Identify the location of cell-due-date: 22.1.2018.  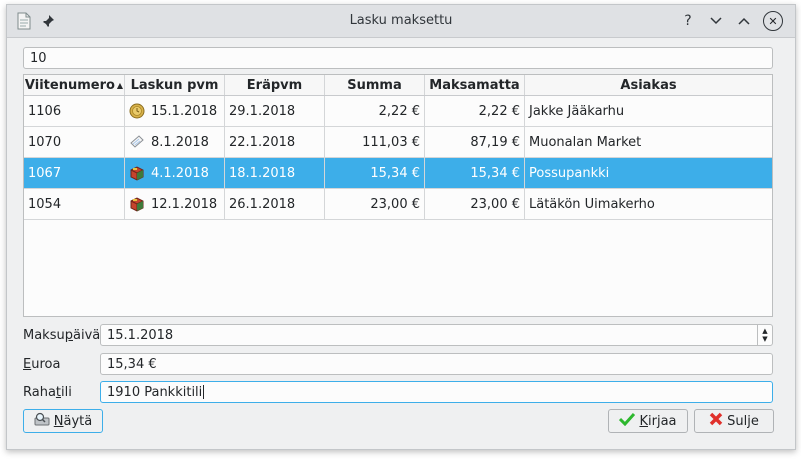
(275, 142).